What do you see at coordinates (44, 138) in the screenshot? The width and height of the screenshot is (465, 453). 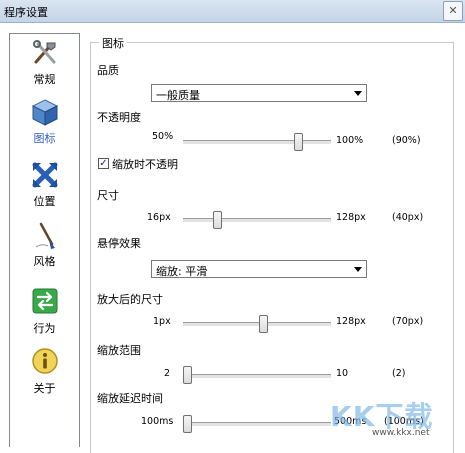 I see `sidebar-item-label: 图标` at bounding box center [44, 138].